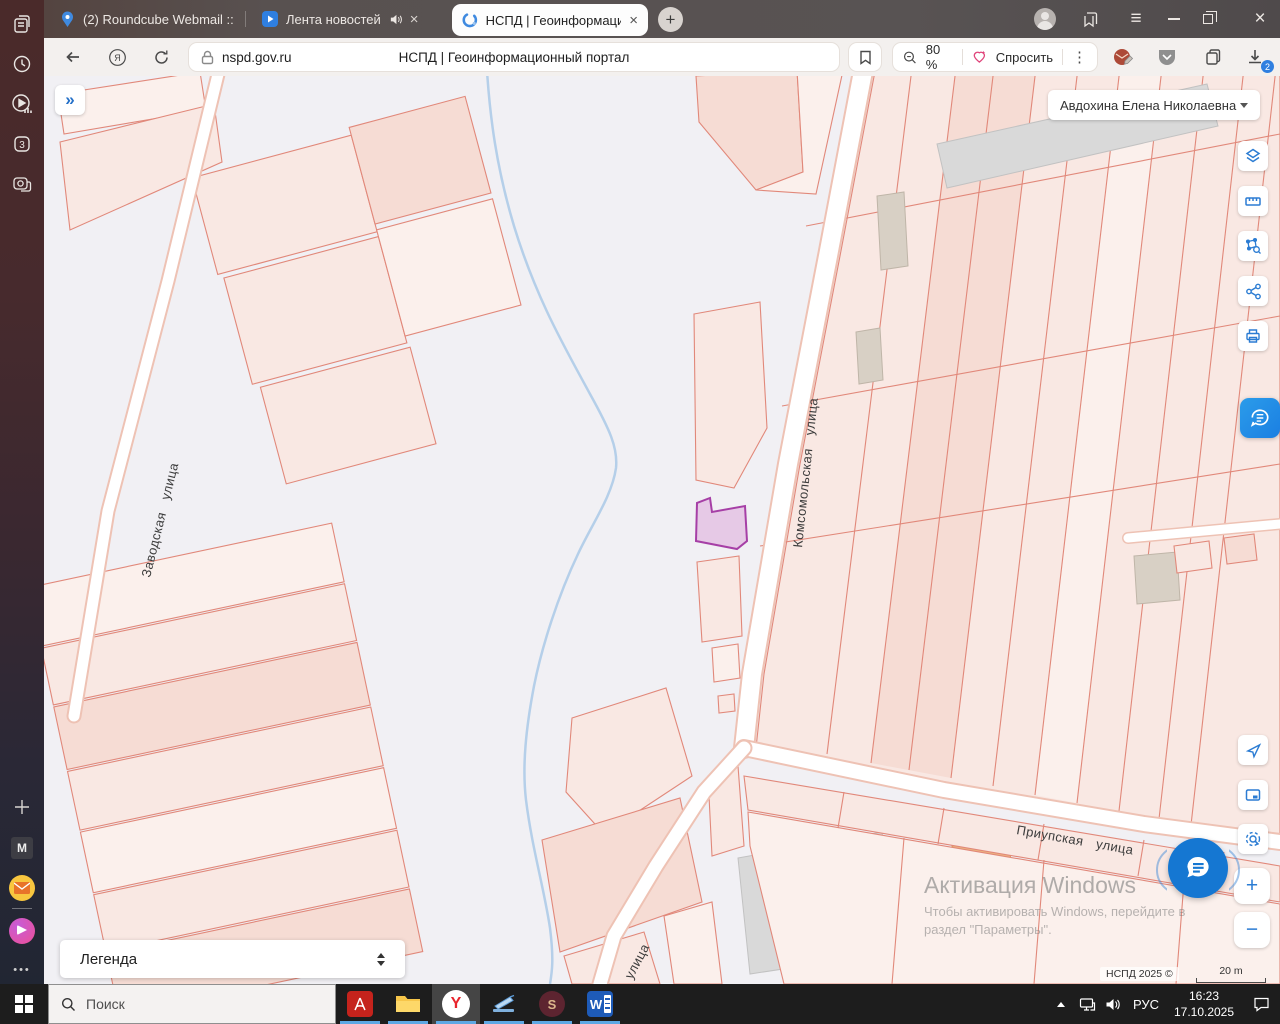  I want to click on volume-icon, so click(1113, 1004).